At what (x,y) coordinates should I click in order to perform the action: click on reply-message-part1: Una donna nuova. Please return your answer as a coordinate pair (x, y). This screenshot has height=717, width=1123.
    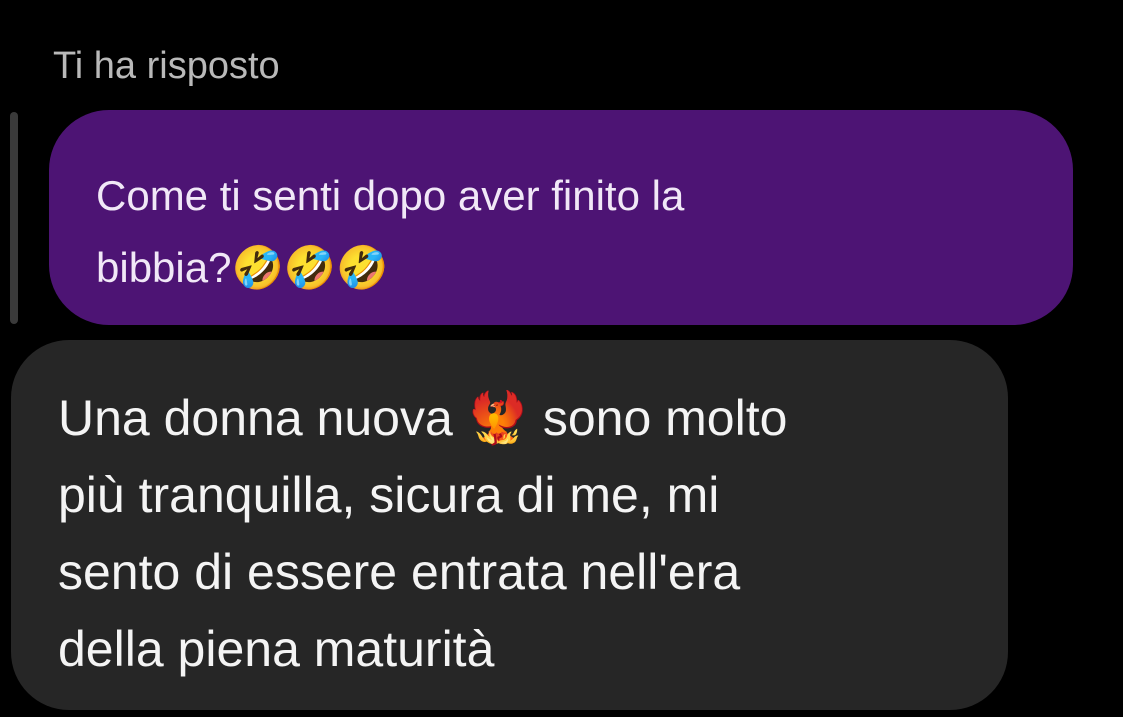
    Looking at the image, I should click on (262, 418).